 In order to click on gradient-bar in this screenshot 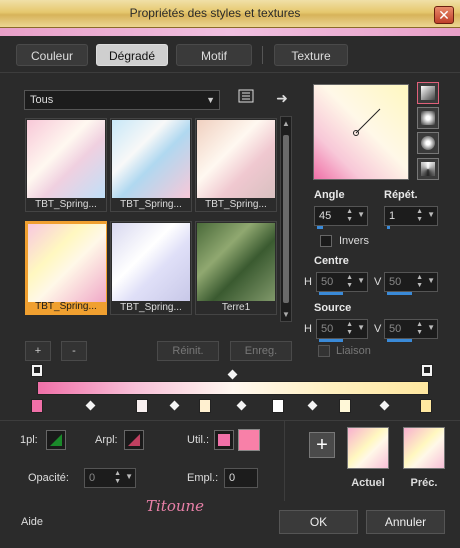, I will do `click(233, 388)`.